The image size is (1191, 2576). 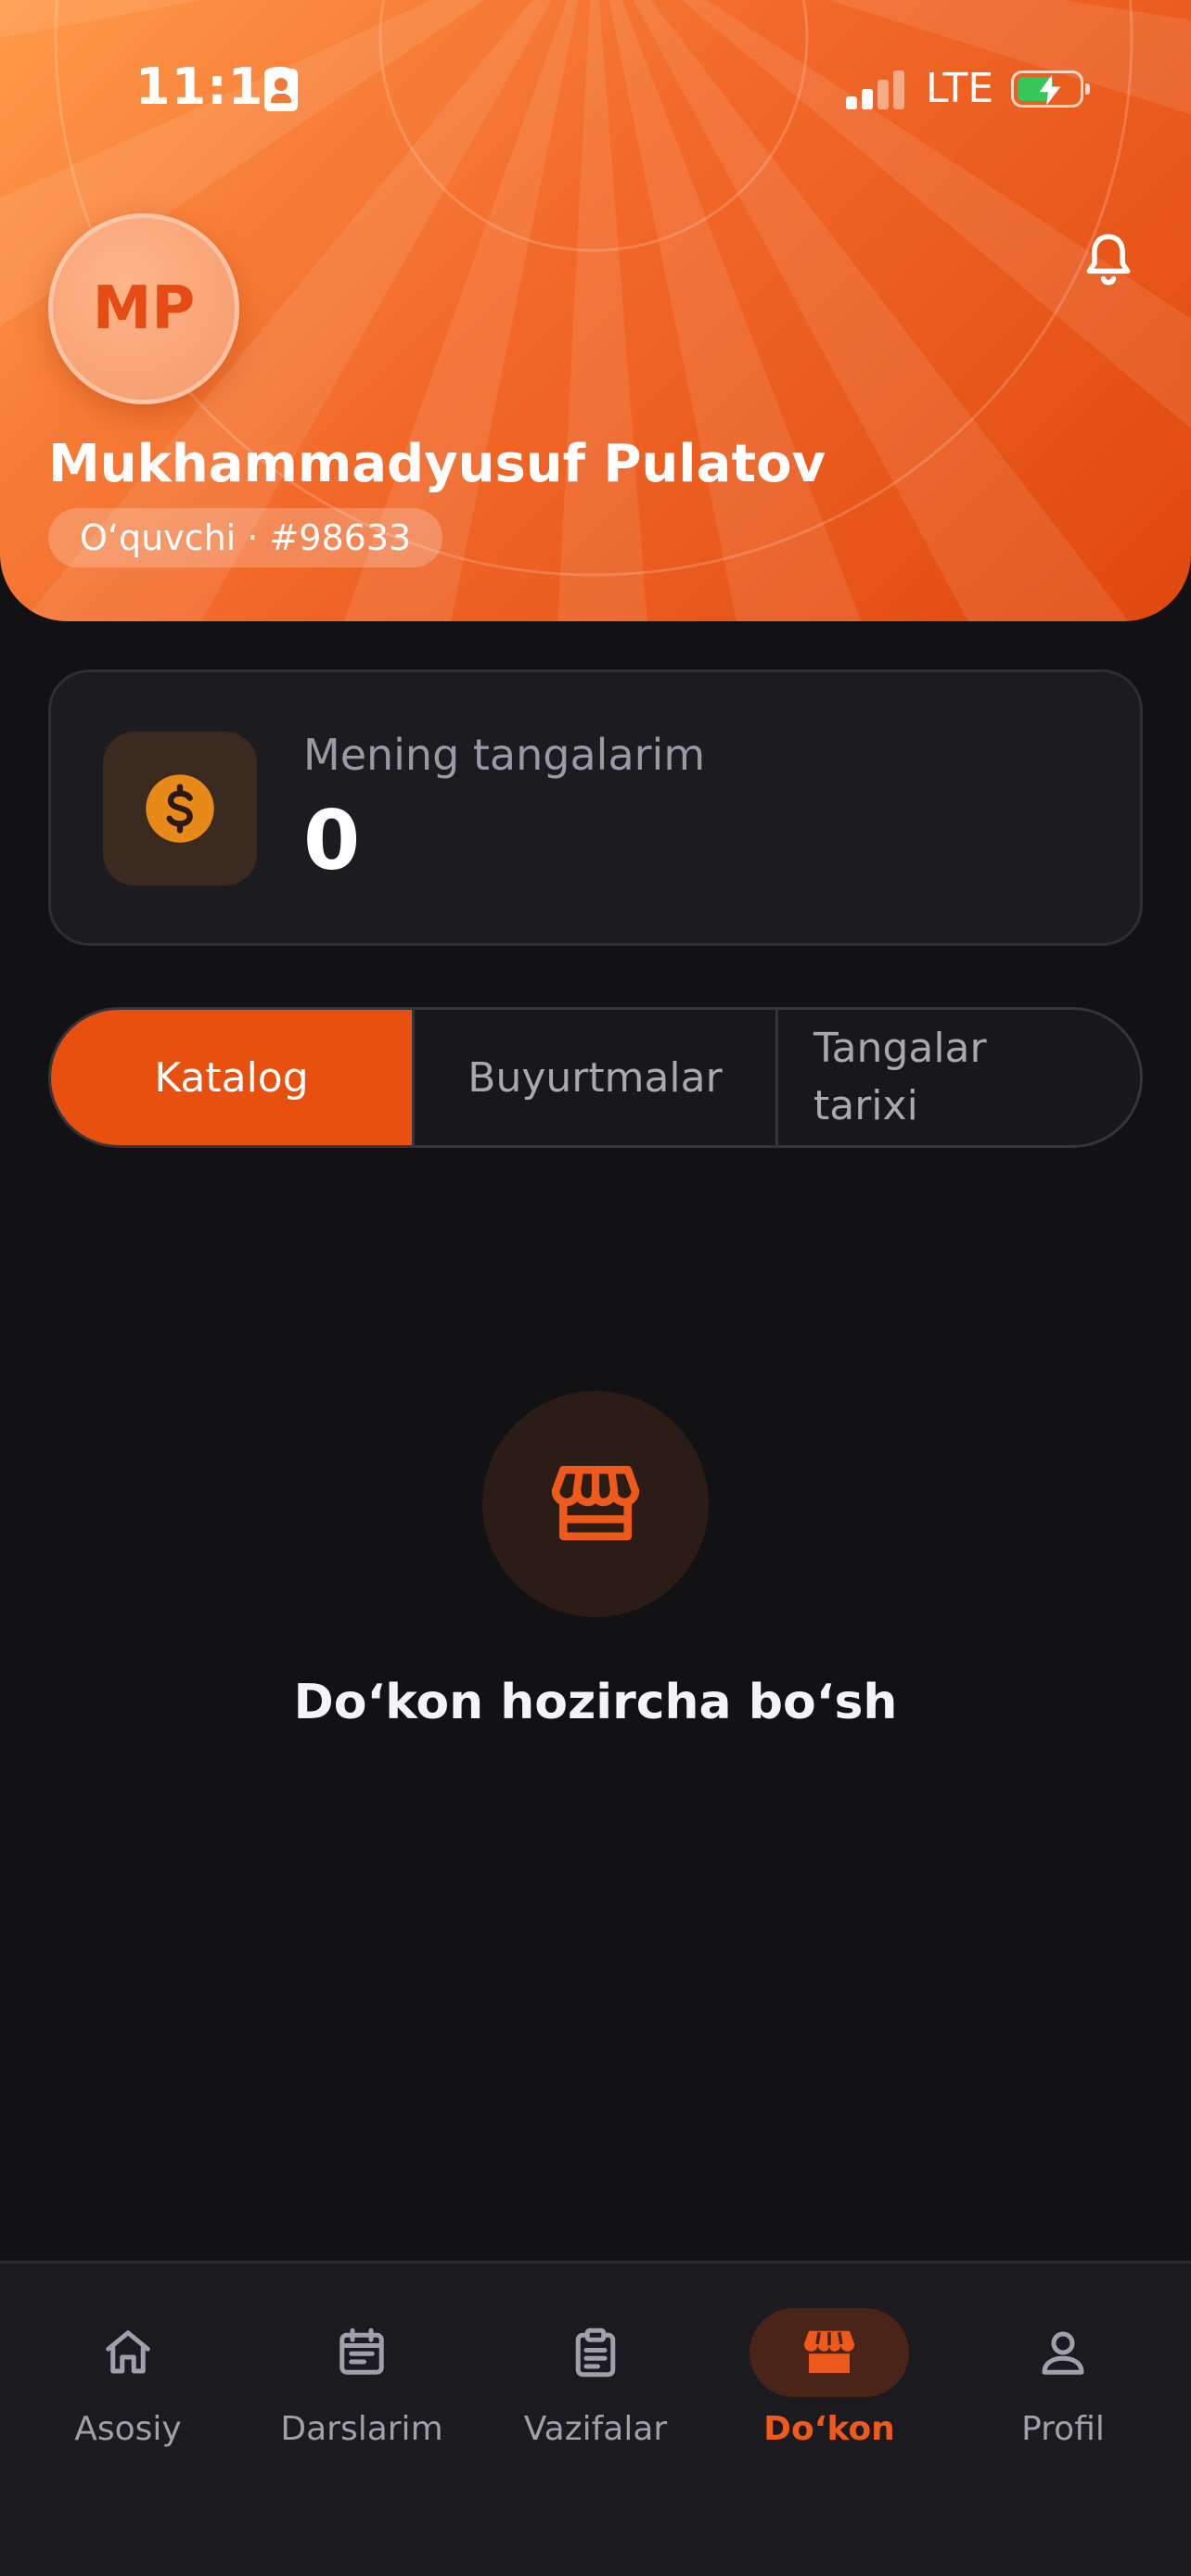 What do you see at coordinates (361, 2351) in the screenshot?
I see `calendar-list-icon` at bounding box center [361, 2351].